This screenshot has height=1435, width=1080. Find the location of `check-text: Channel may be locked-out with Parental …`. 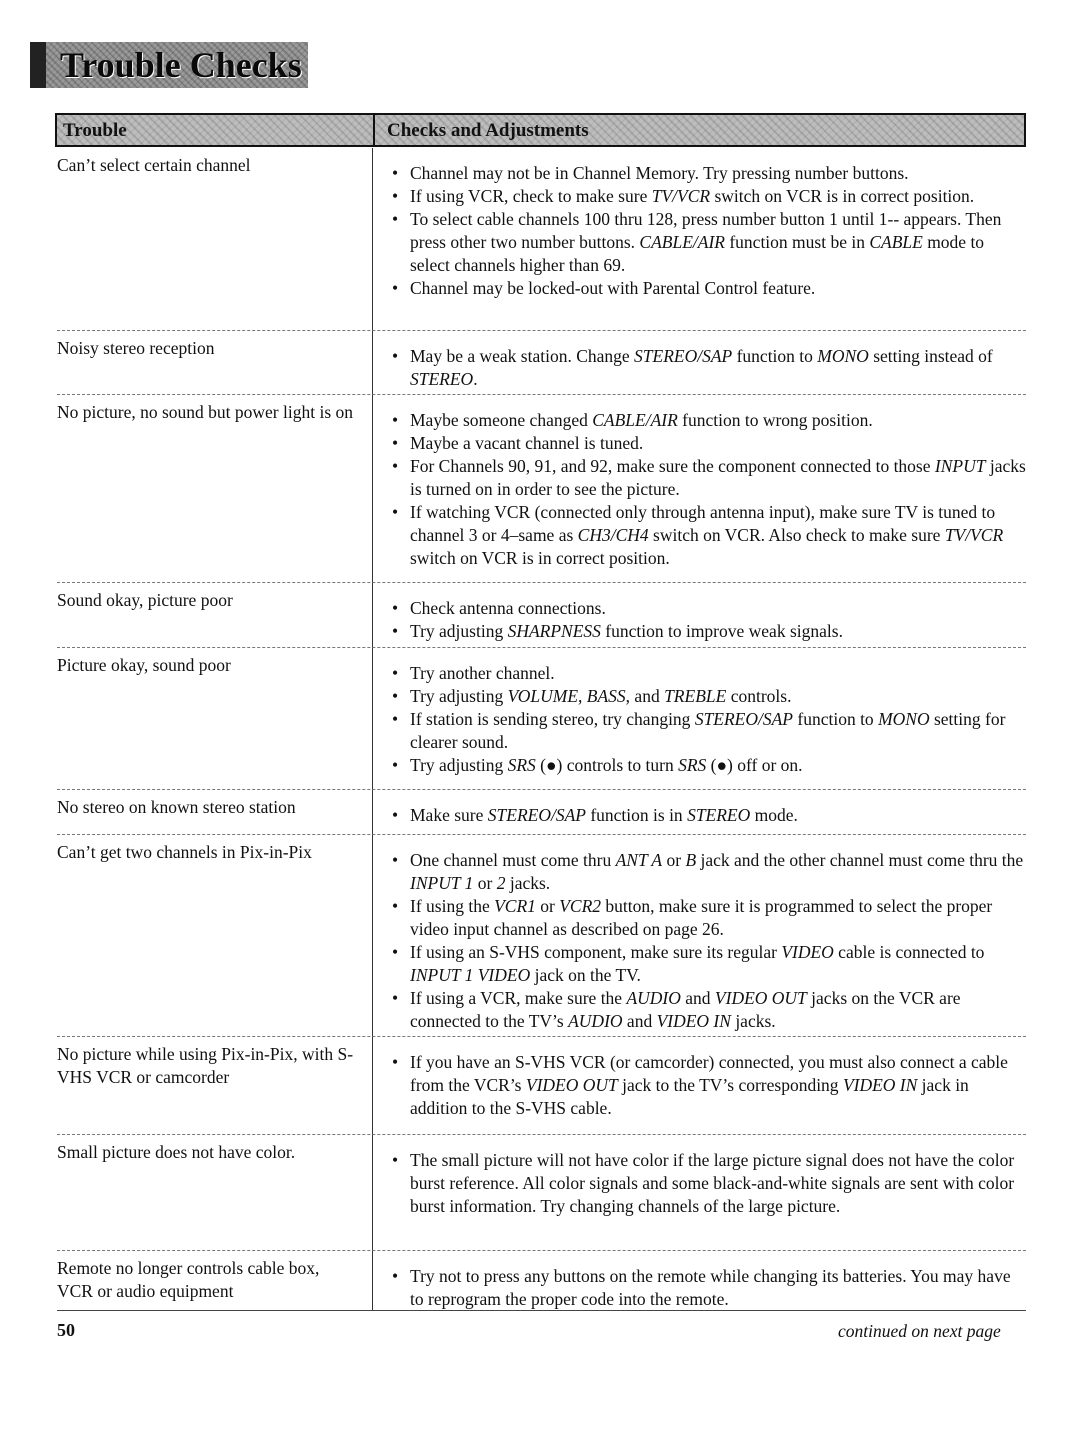

check-text: Channel may be locked-out with Parental … is located at coordinates (613, 288).